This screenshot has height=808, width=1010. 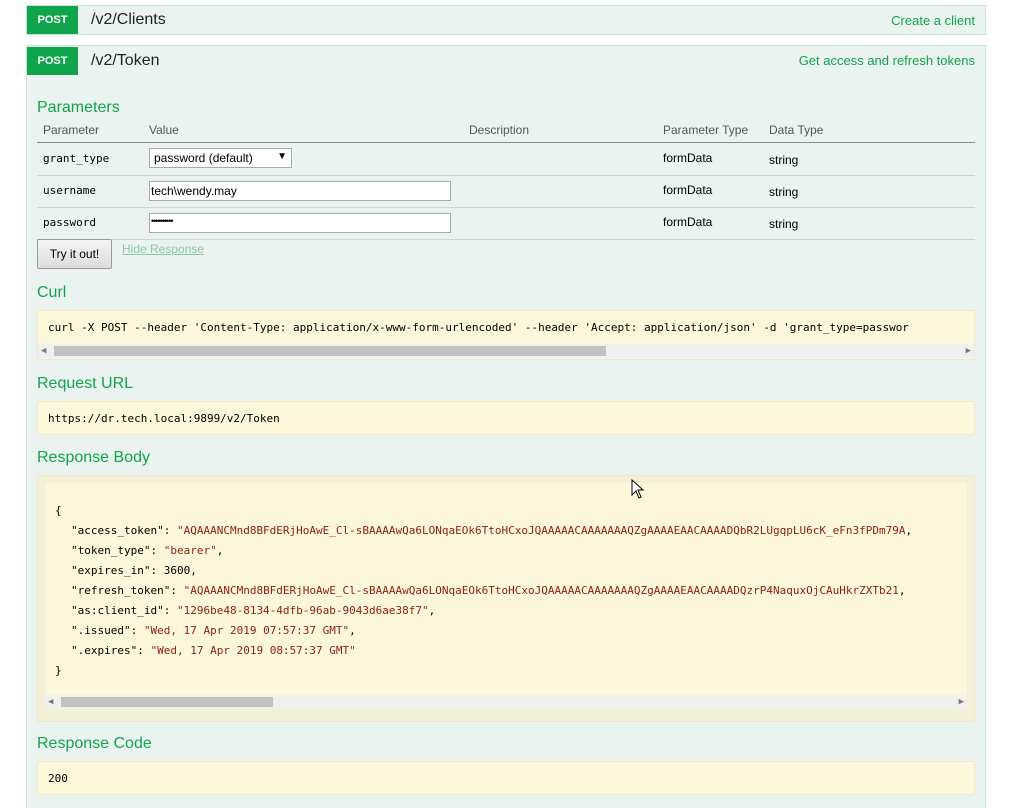 I want to click on curl-horizontal-scrollbar: ◀ ▶, so click(x=506, y=351).